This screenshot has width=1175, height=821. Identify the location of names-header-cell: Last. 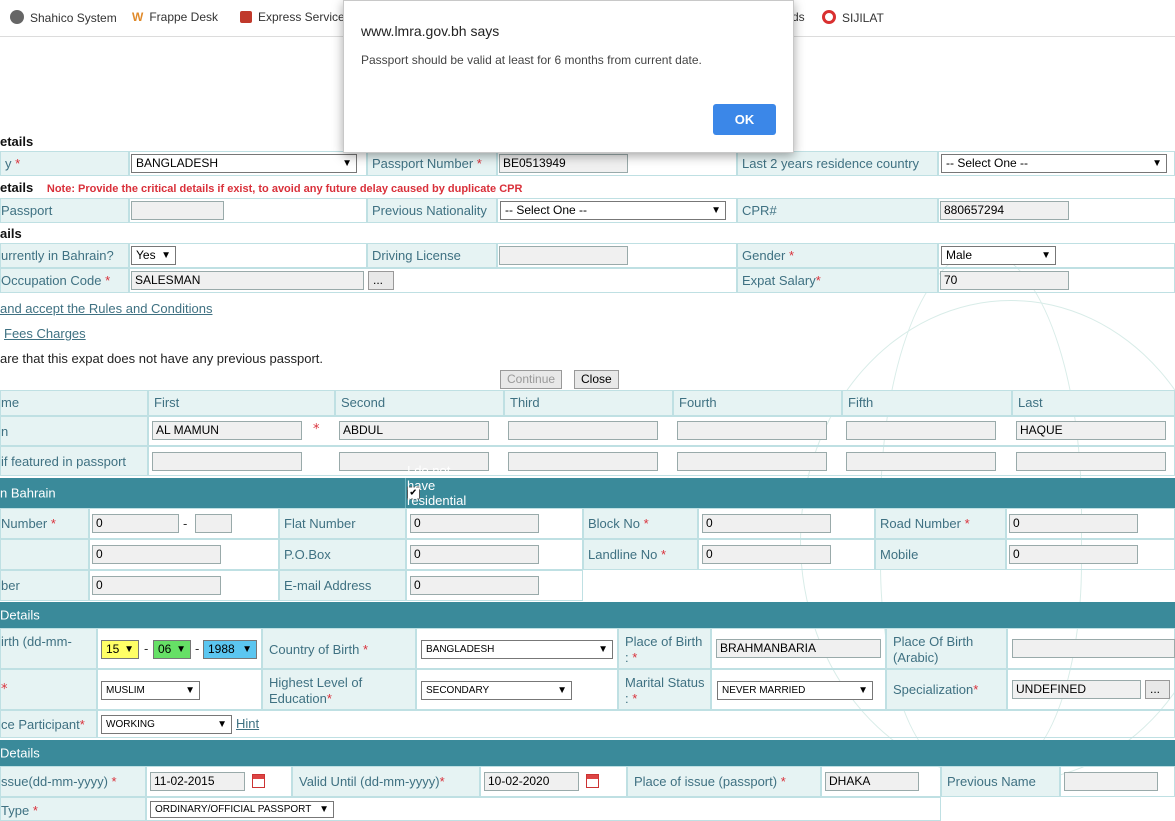
(1093, 403).